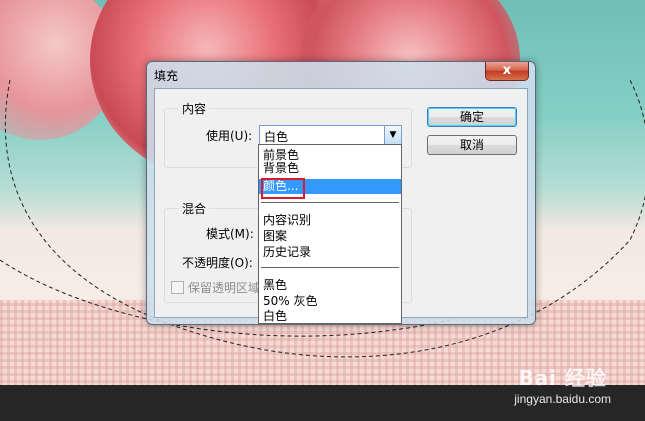 The height and width of the screenshot is (421, 645). Describe the element at coordinates (230, 234) in the screenshot. I see `mode-label: 模式(M):` at that location.